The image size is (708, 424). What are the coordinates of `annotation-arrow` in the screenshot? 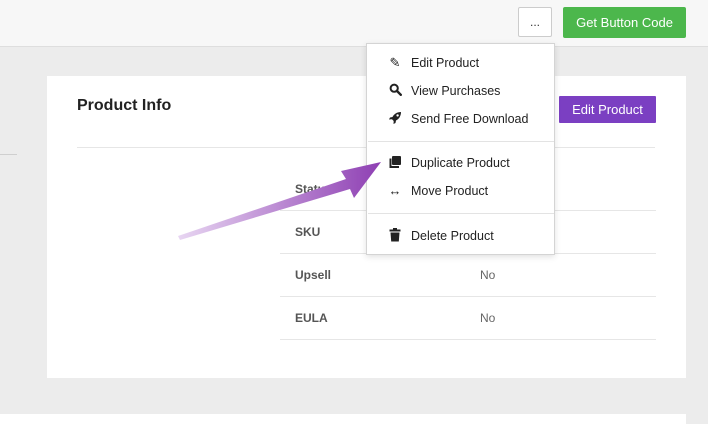 It's located at (279, 201).